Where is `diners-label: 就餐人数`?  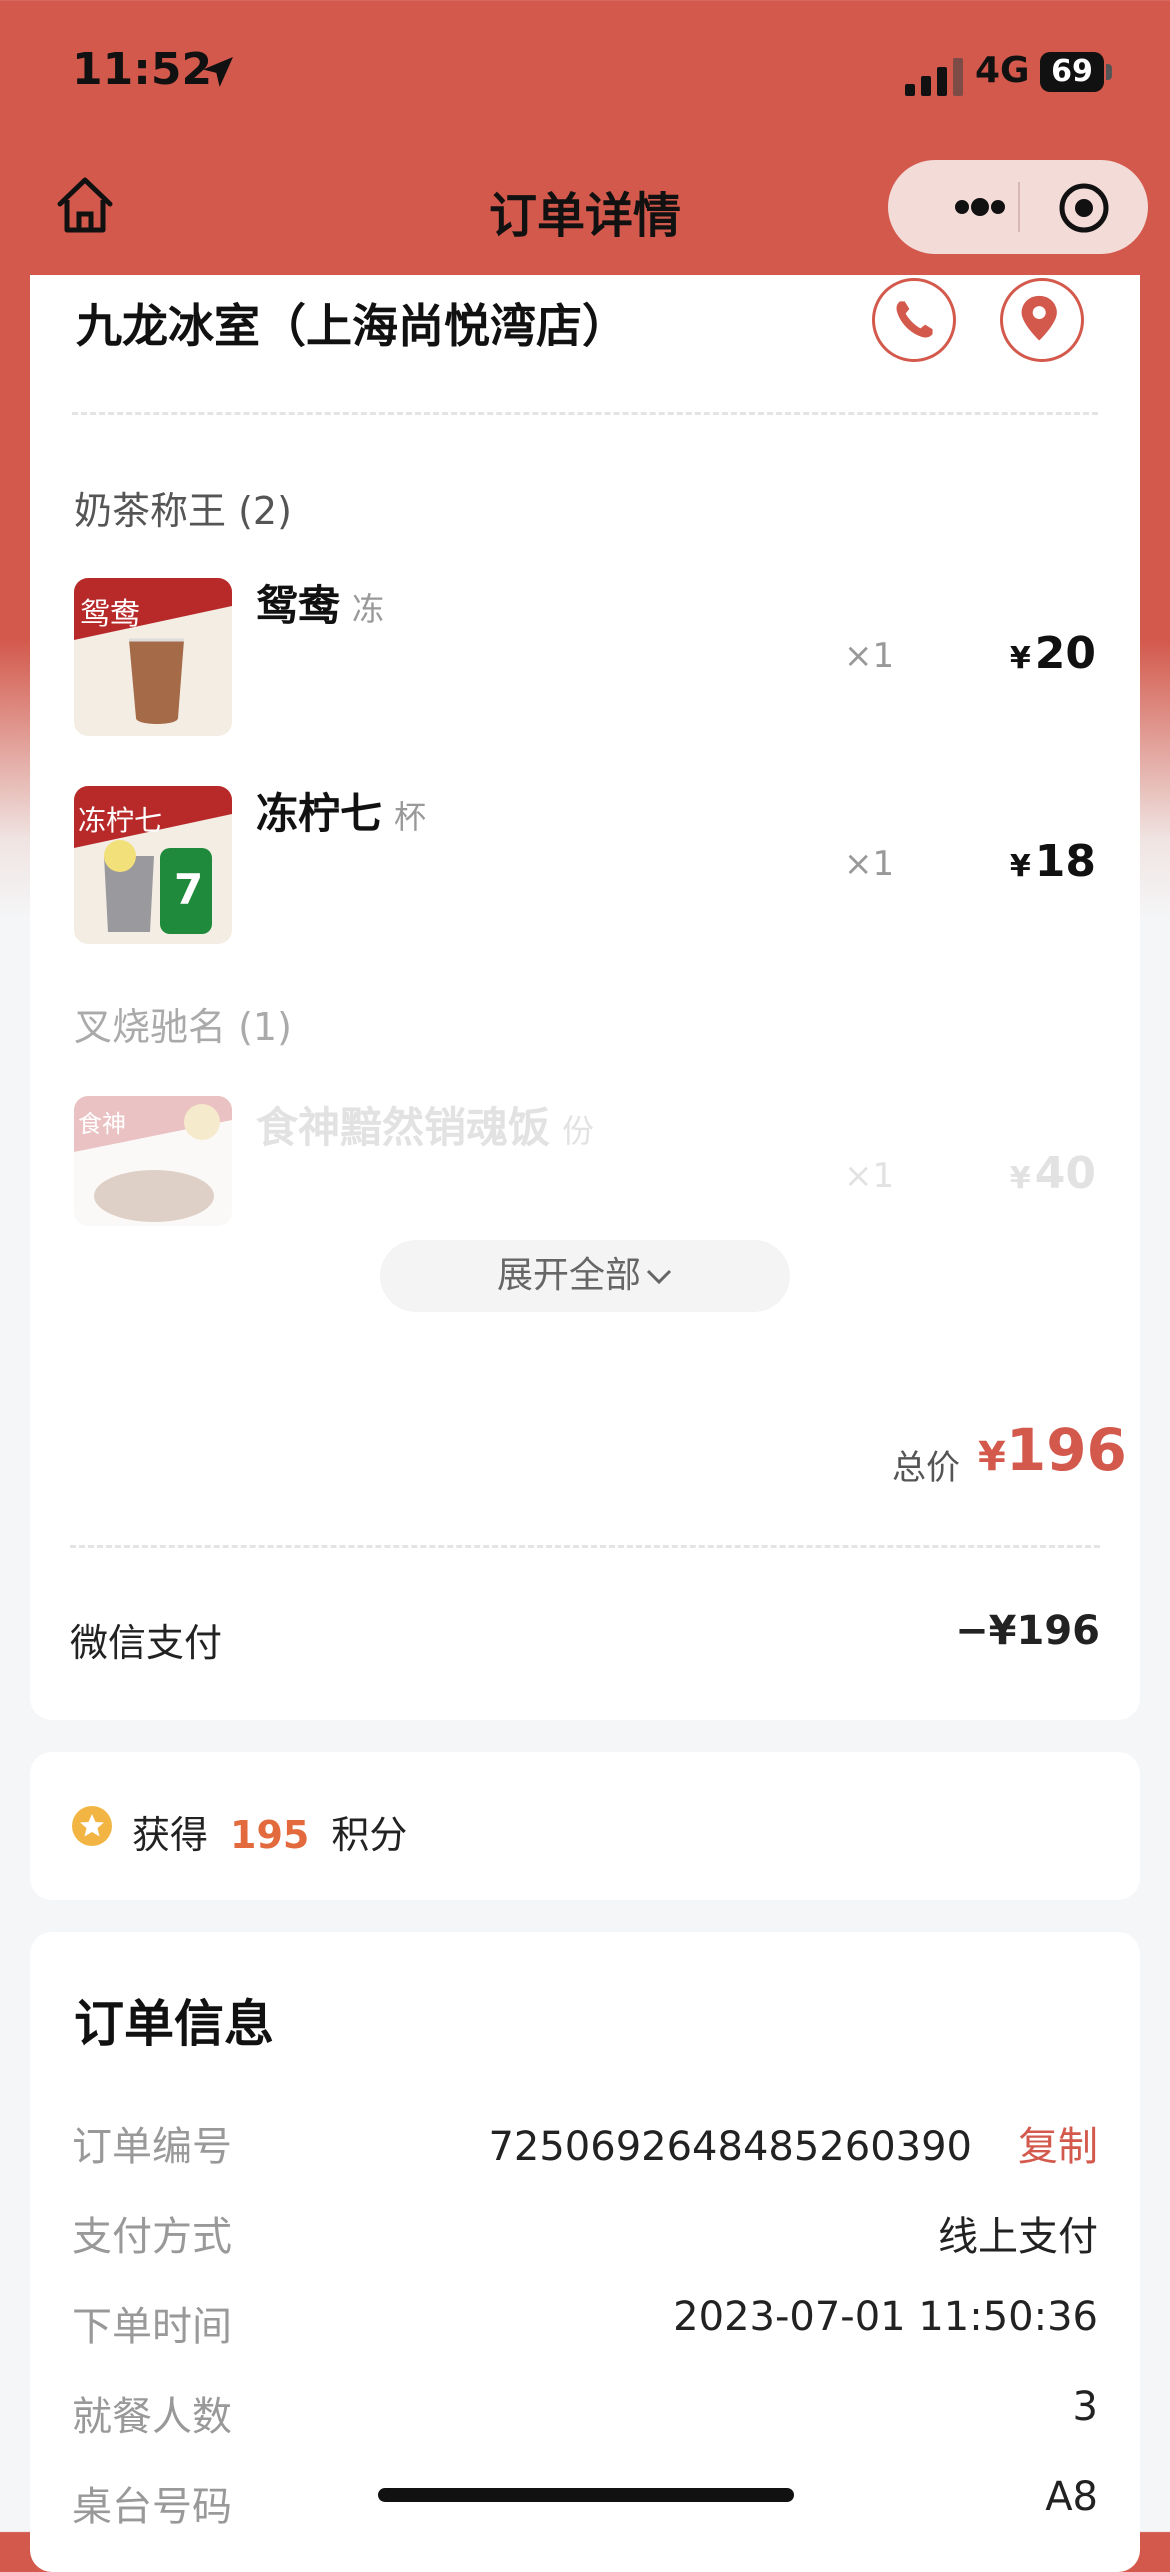 diners-label: 就餐人数 is located at coordinates (152, 2417).